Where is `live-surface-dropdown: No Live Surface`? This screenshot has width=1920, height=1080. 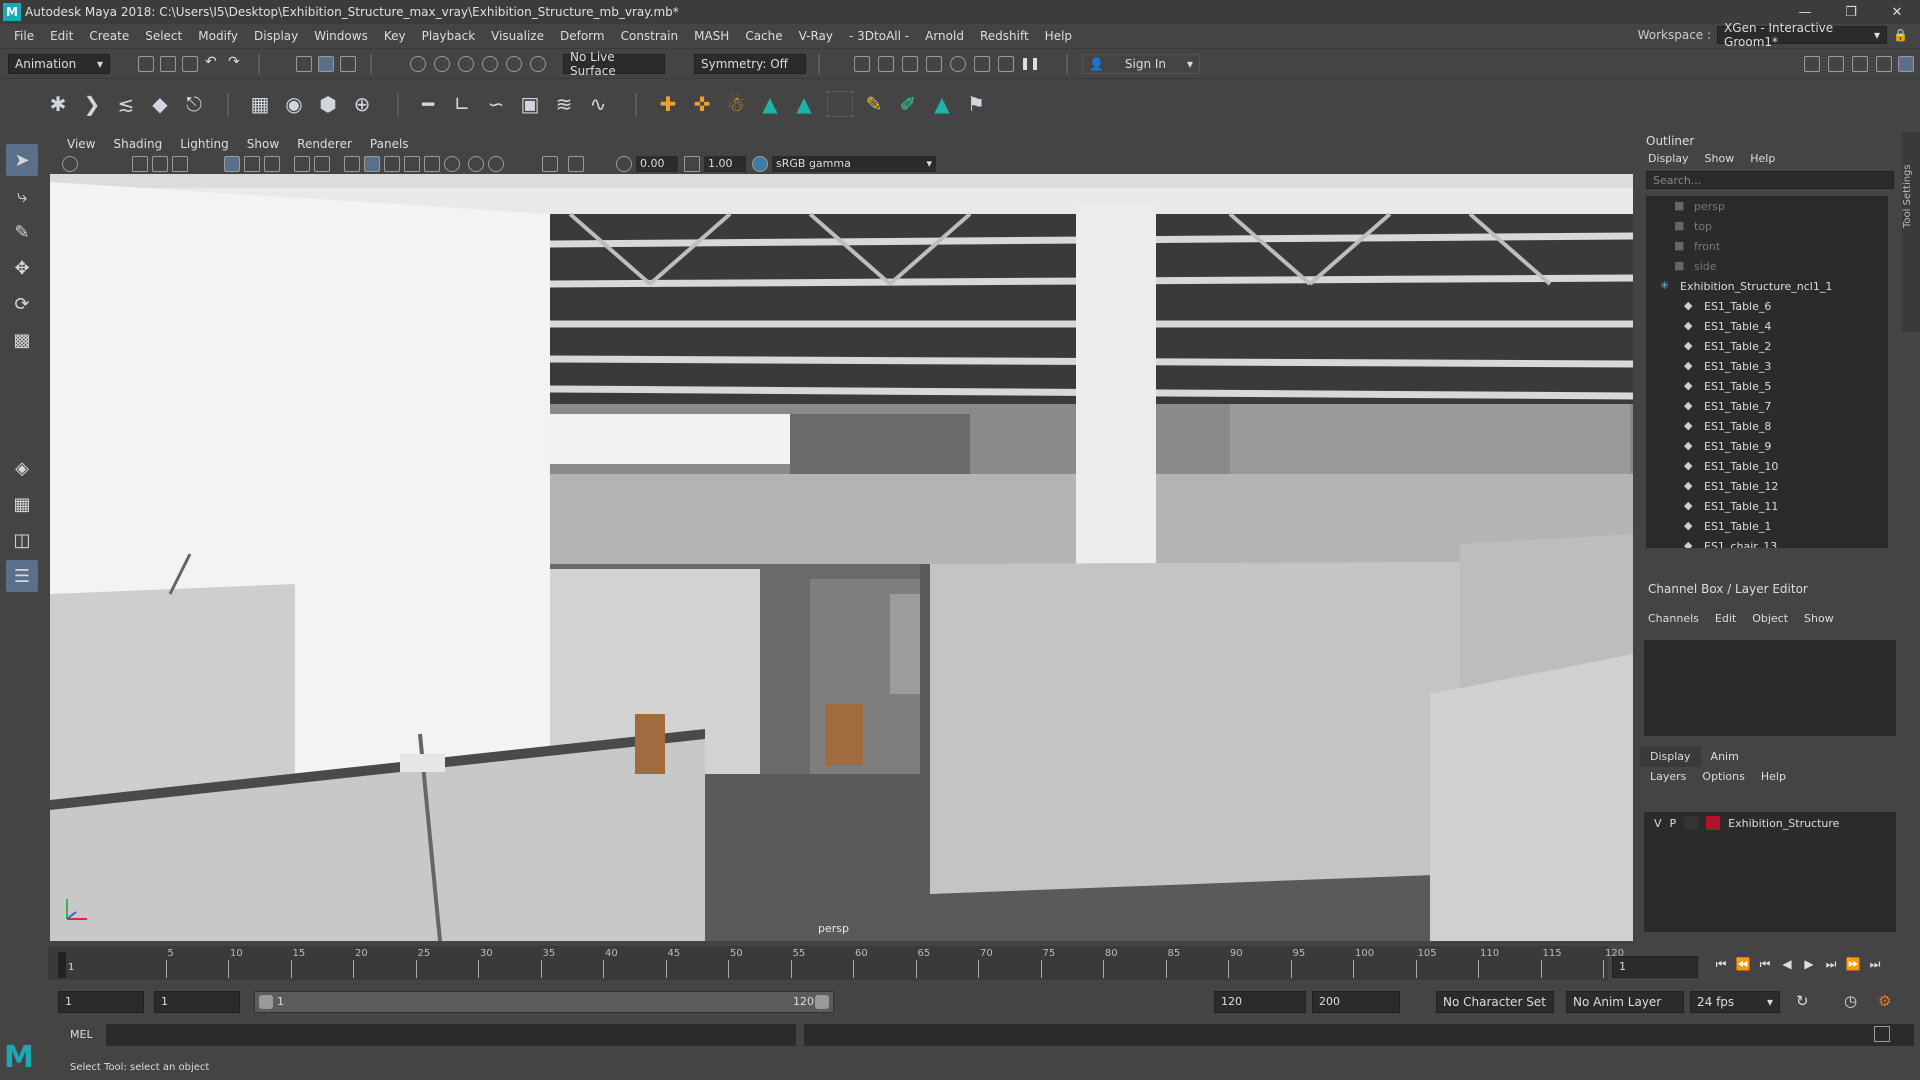
live-surface-dropdown: No Live Surface is located at coordinates (614, 64).